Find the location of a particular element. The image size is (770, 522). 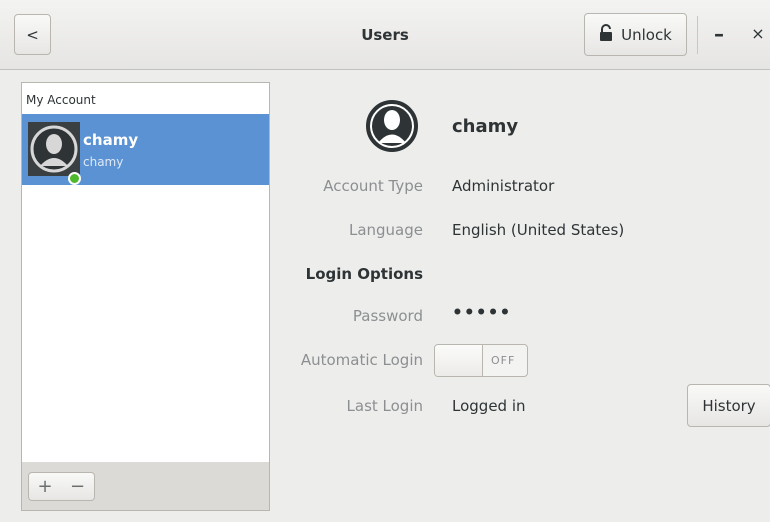

user-avatar-button is located at coordinates (392, 126).